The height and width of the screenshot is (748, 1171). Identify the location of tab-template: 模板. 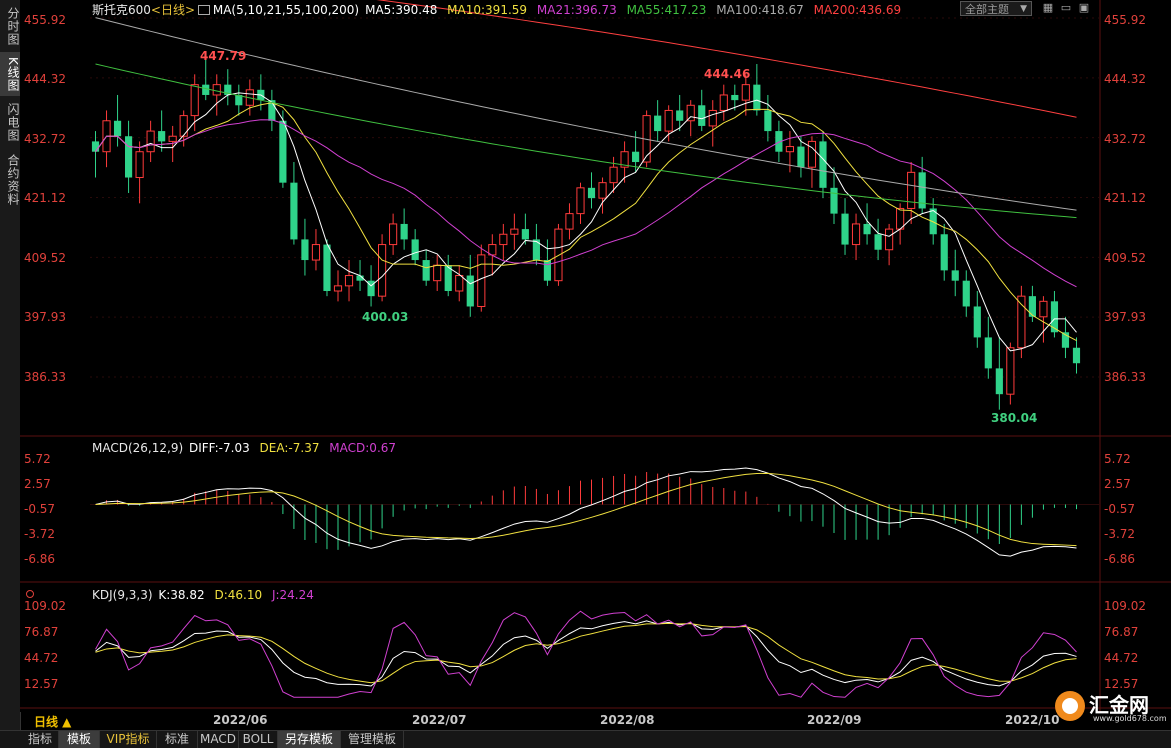
(79, 739).